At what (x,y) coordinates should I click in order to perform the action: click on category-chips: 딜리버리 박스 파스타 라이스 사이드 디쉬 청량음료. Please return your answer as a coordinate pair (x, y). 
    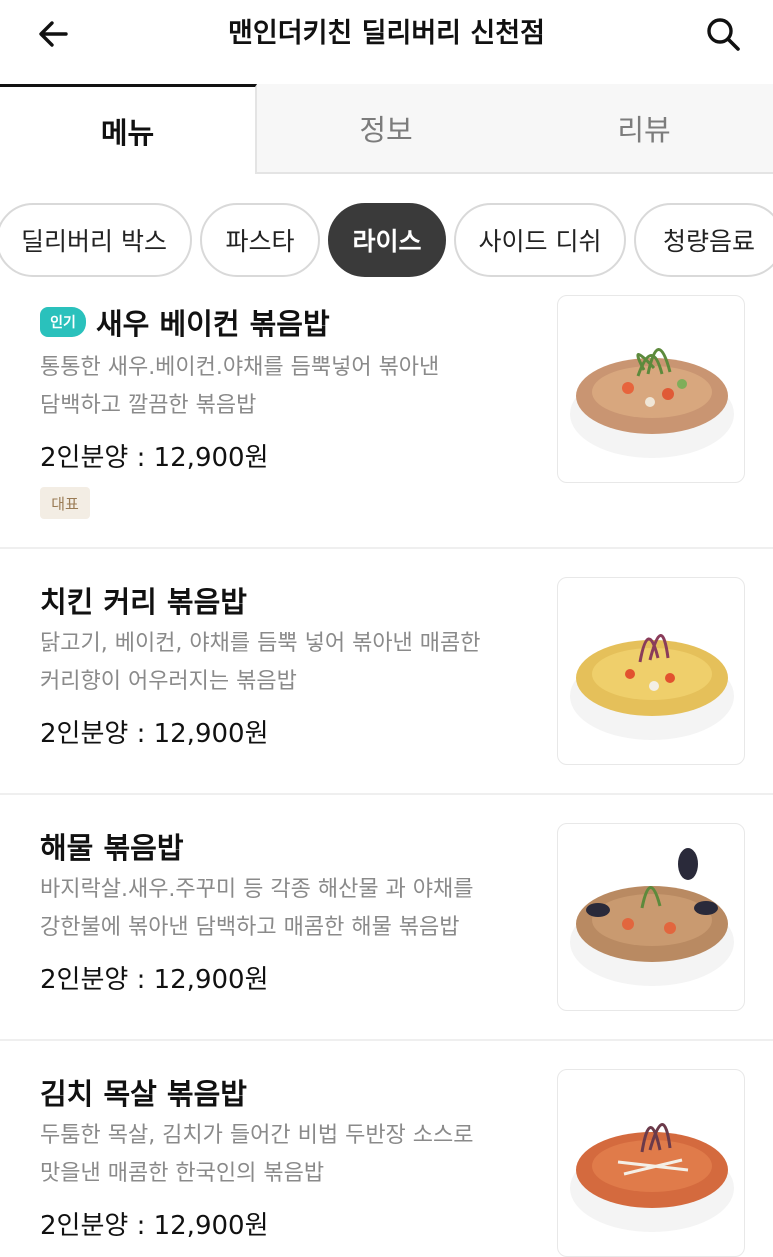
    Looking at the image, I should click on (386, 240).